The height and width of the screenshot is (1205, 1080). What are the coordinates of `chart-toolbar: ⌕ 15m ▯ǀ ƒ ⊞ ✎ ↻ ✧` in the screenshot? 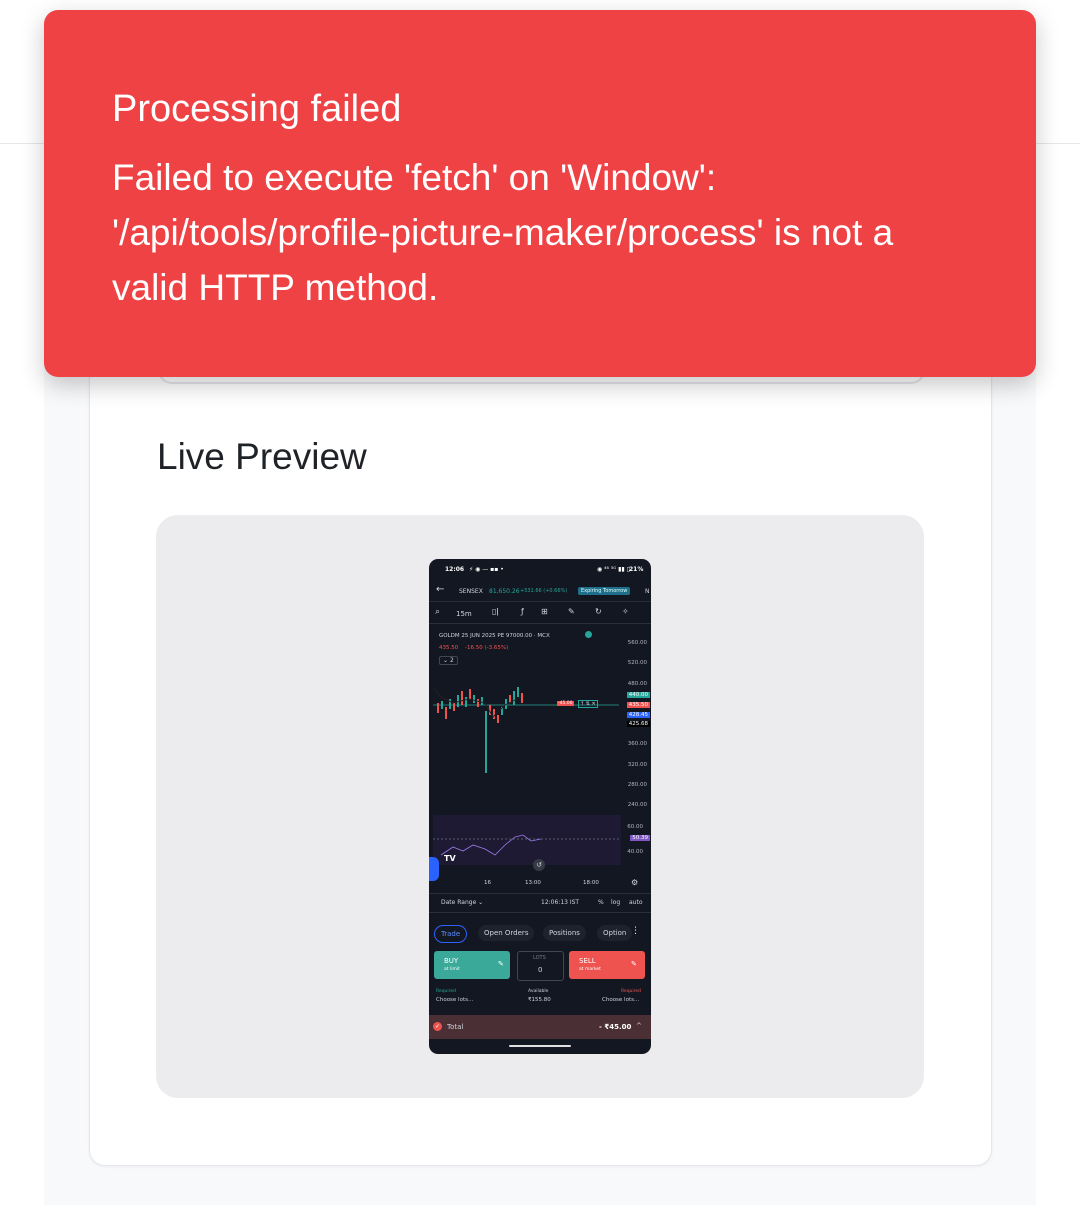 It's located at (540, 613).